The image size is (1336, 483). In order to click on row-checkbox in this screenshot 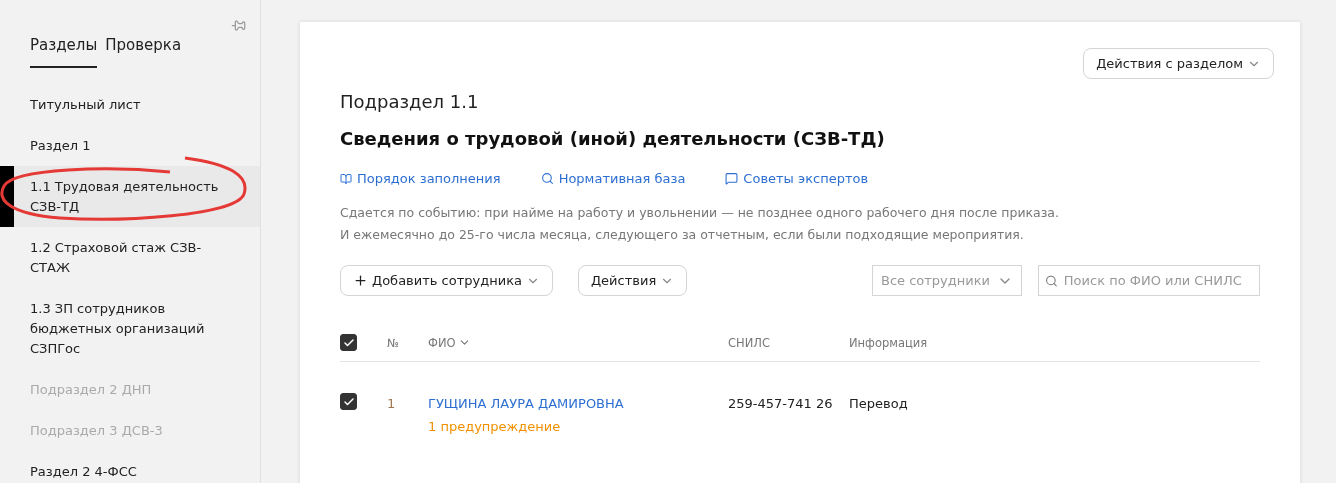, I will do `click(348, 401)`.